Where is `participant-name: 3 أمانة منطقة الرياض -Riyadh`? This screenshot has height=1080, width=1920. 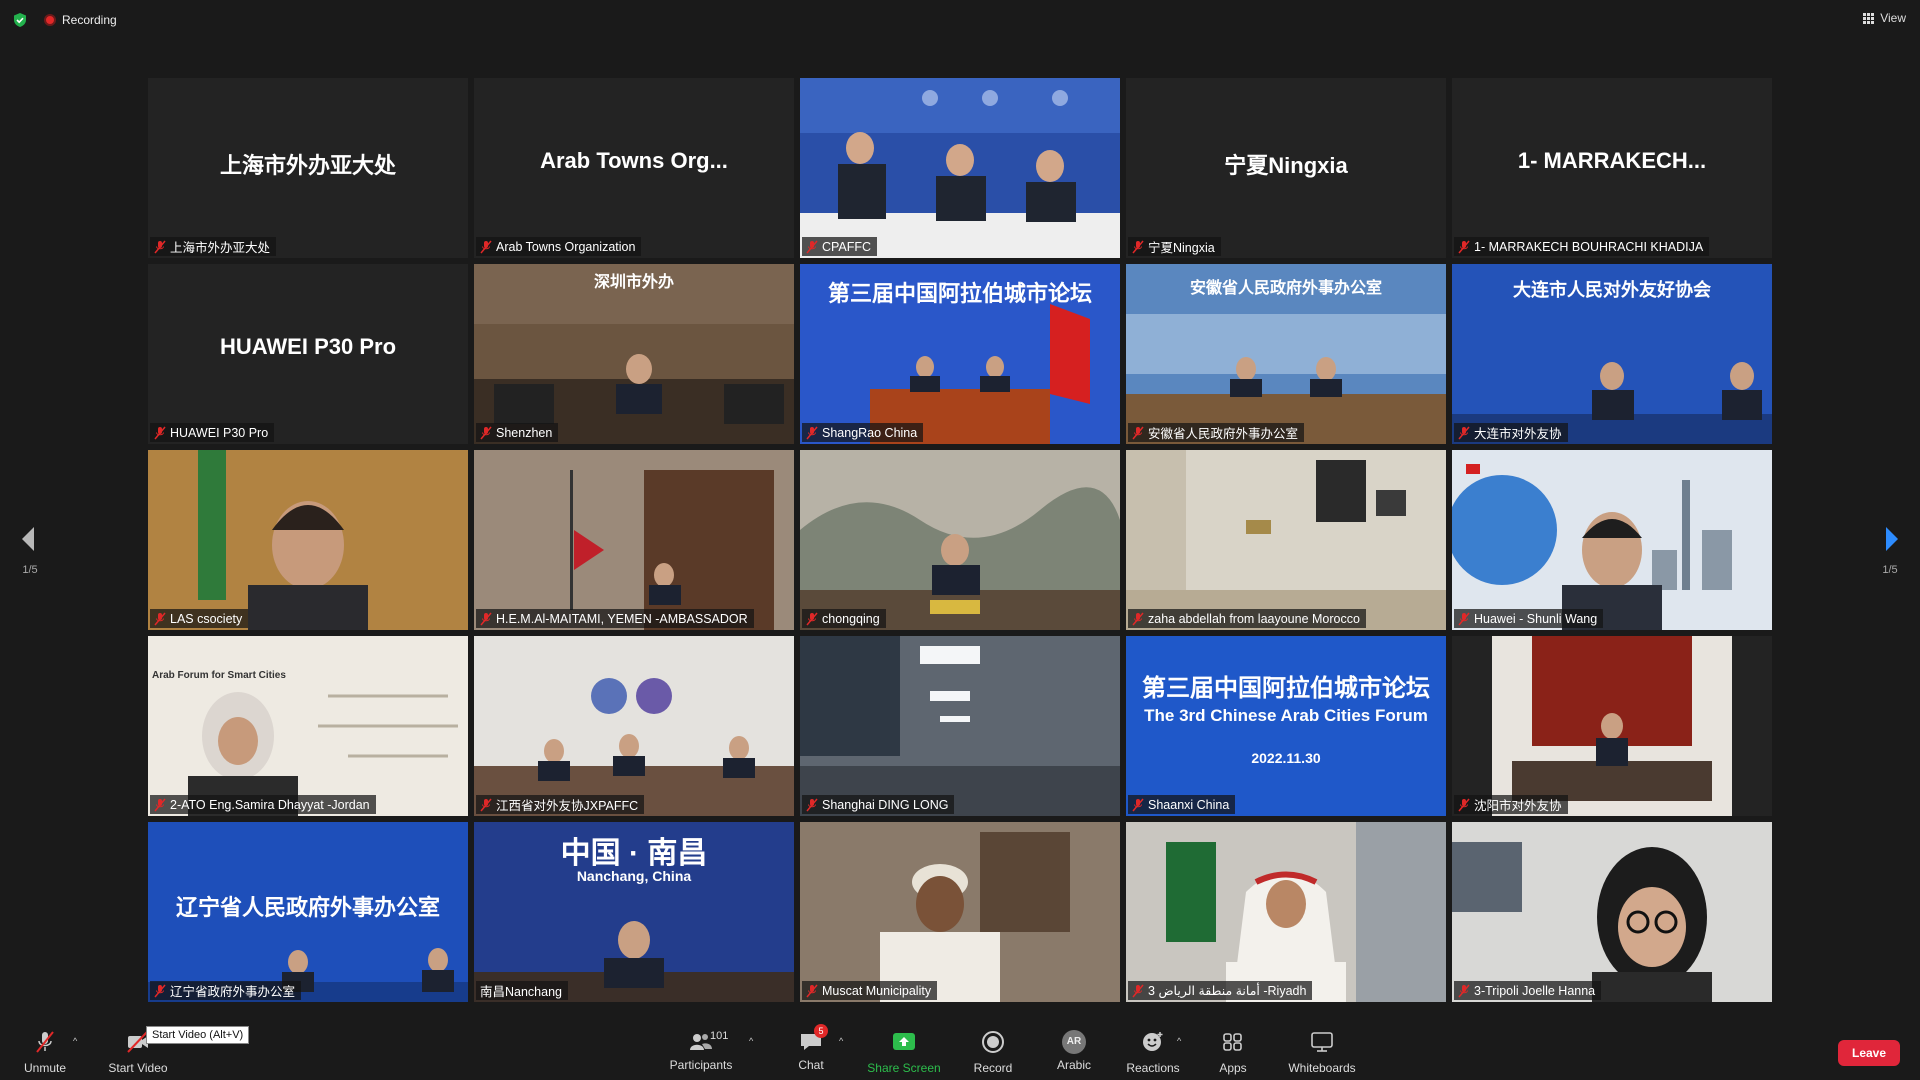
participant-name: 3 أمانة منطقة الرياض -Riyadh is located at coordinates (1227, 991).